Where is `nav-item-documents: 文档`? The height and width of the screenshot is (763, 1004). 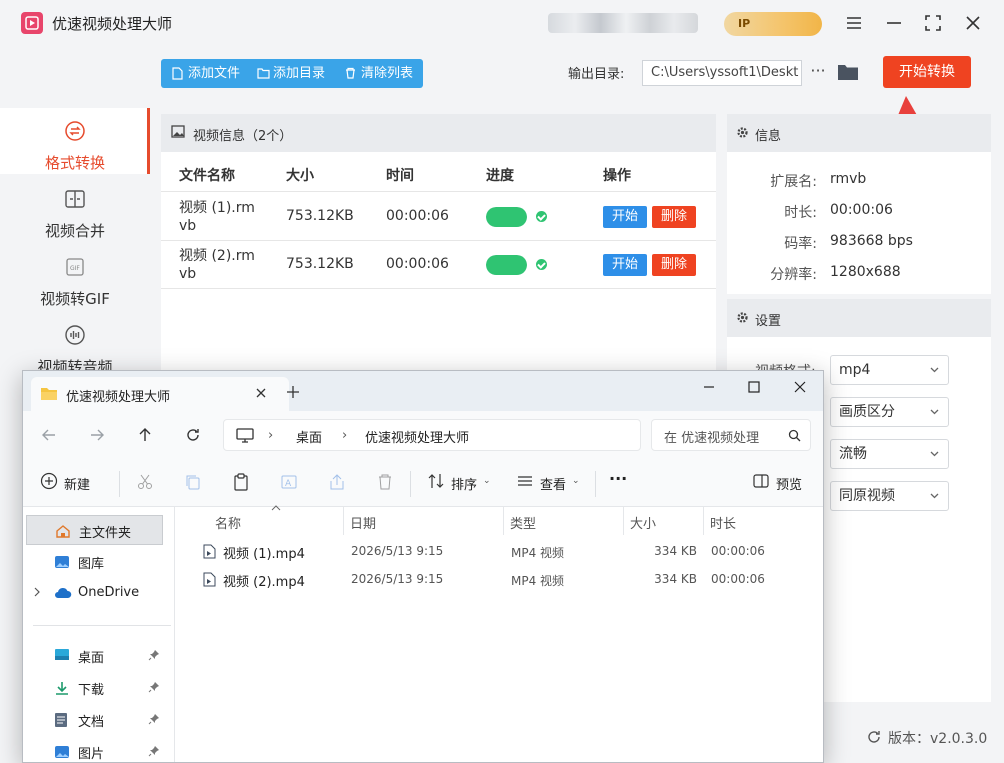 nav-item-documents: 文档 is located at coordinates (94, 720).